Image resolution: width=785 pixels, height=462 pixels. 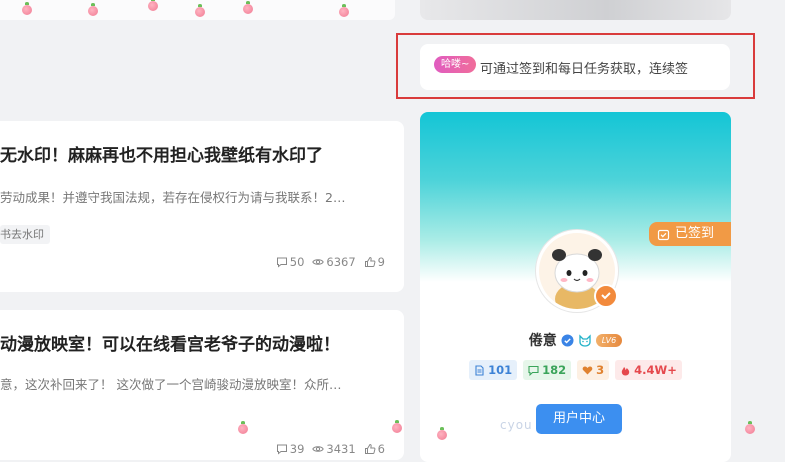 I want to click on document-icon, so click(x=479, y=370).